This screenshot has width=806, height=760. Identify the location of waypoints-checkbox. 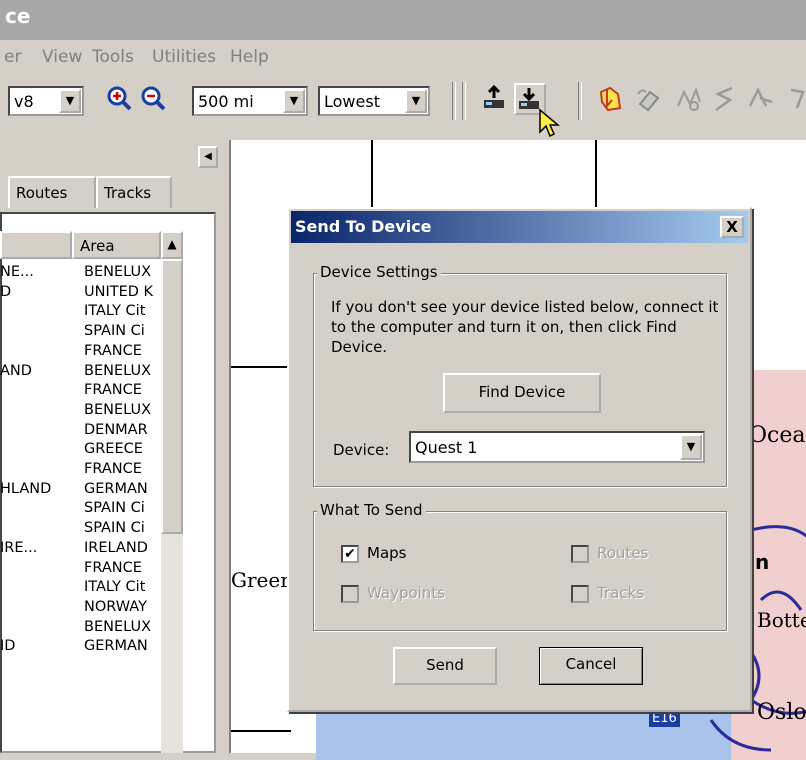
(350, 594).